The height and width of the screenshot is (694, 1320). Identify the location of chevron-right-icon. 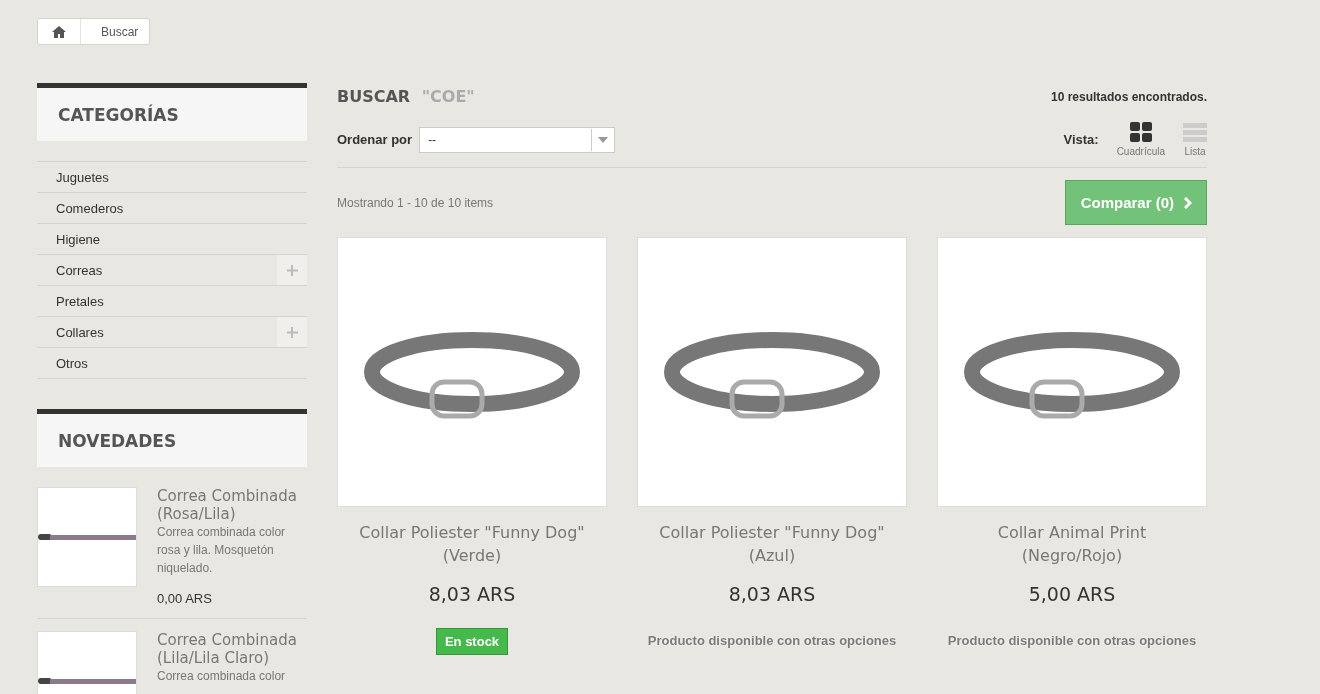
(1188, 202).